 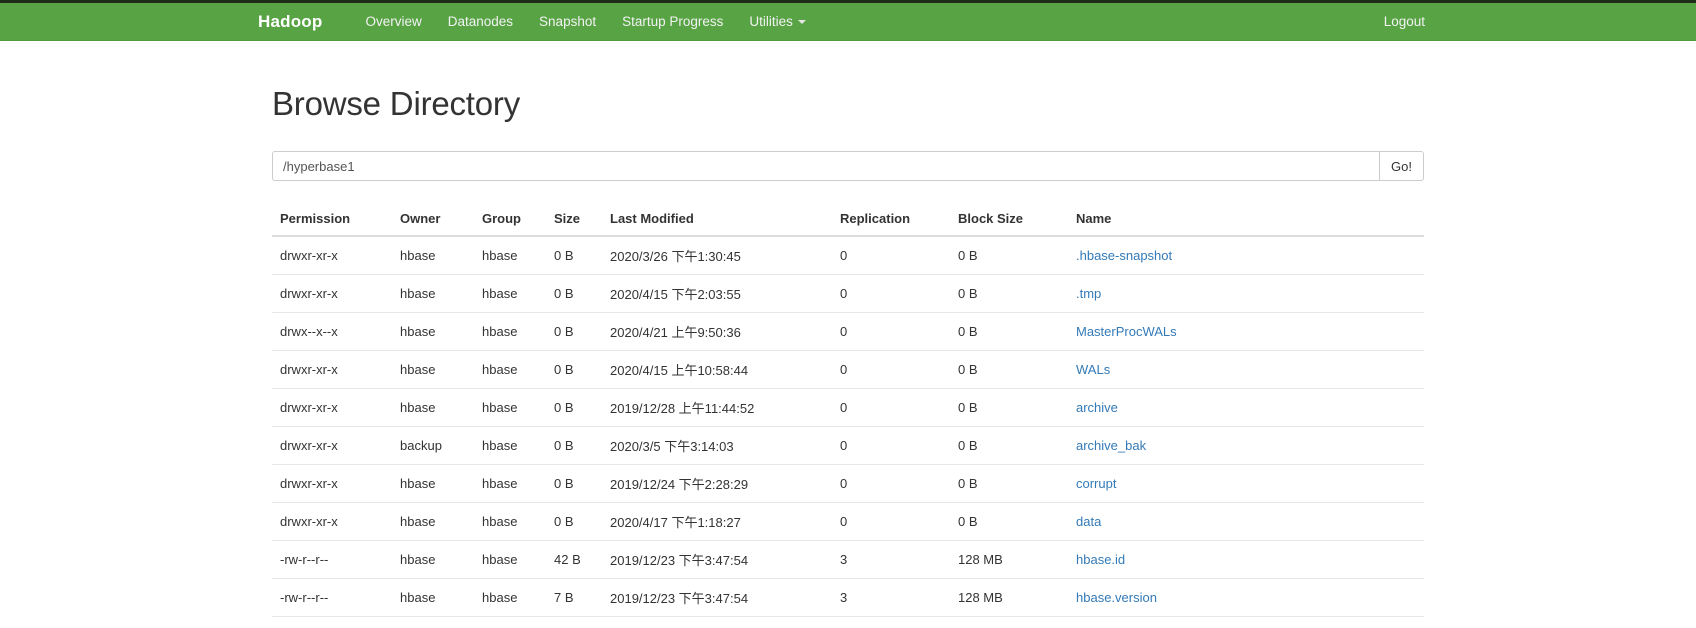 I want to click on cell-last-modified: 2020/4/21 上午9:50:36, so click(x=717, y=331).